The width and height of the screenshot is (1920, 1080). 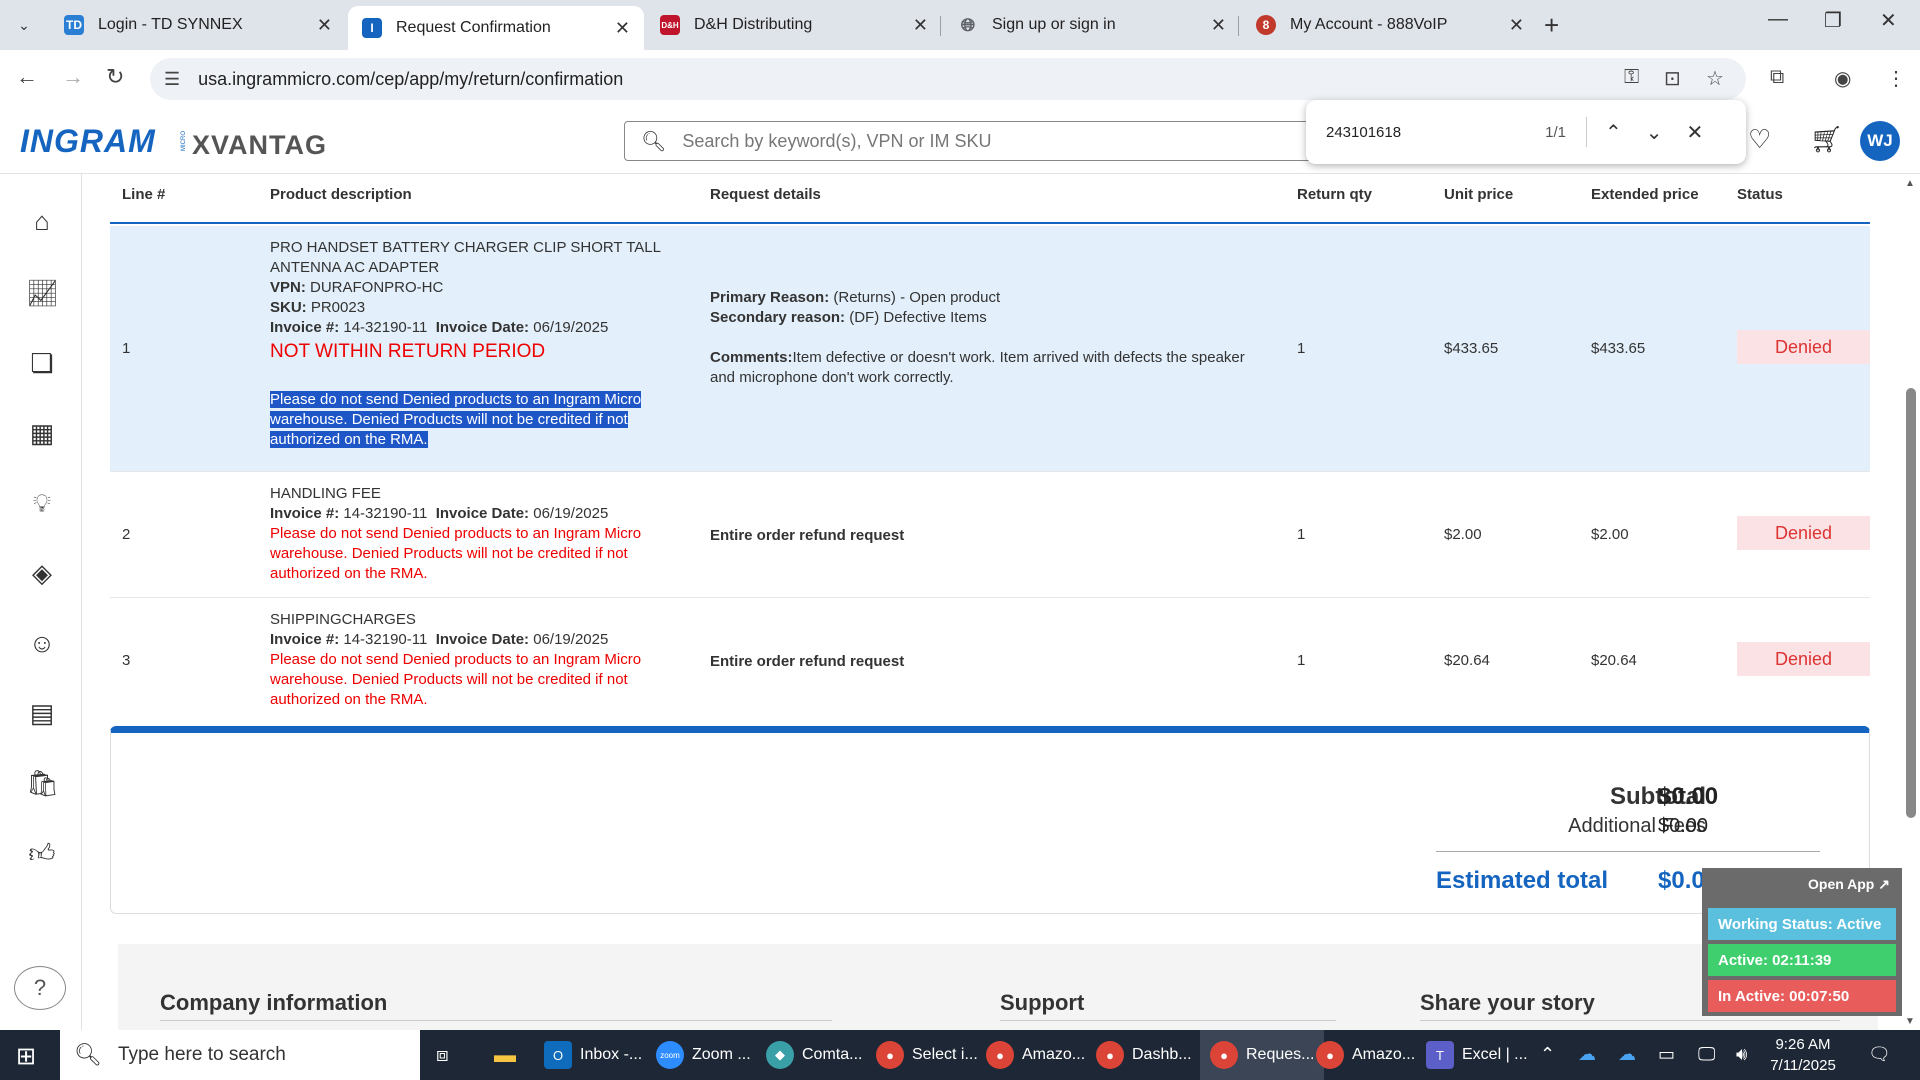 I want to click on store-icon: ▦, so click(x=42, y=433).